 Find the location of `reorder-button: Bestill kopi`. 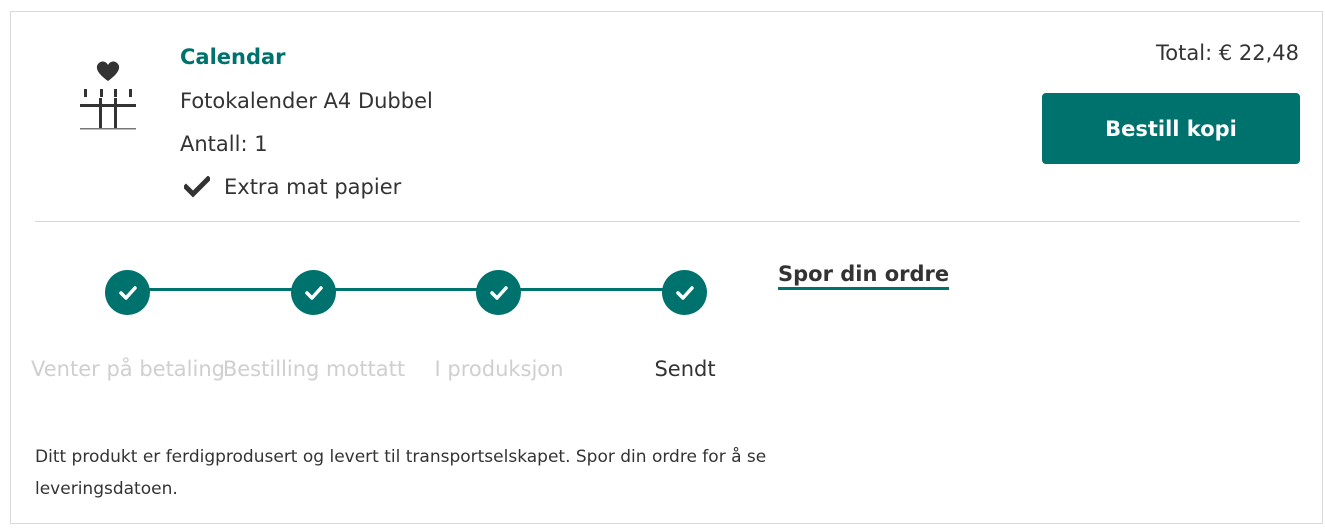

reorder-button: Bestill kopi is located at coordinates (1171, 128).